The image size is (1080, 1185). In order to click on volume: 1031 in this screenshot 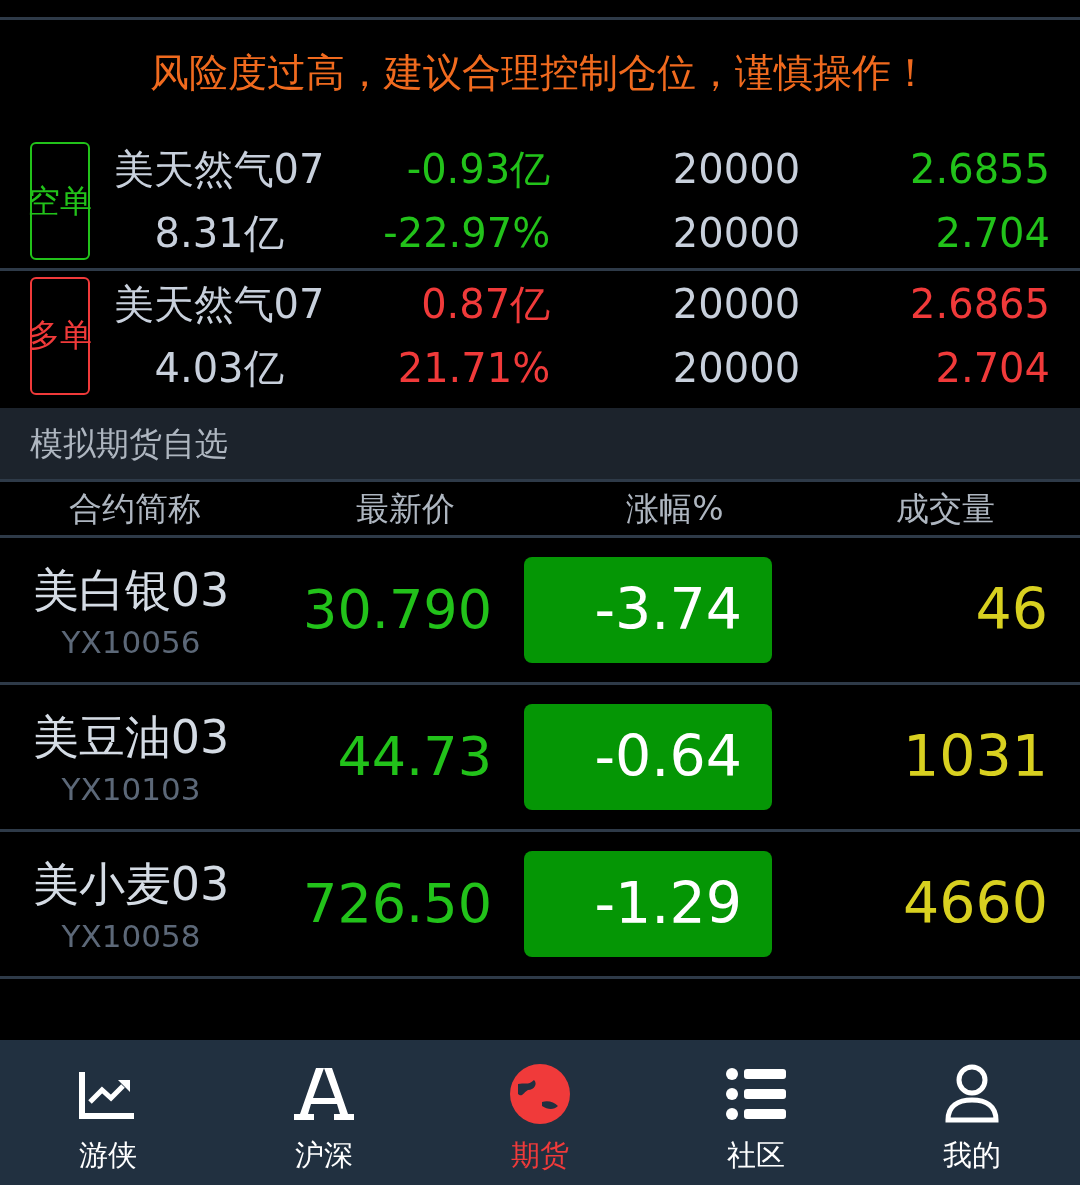, I will do `click(975, 756)`.